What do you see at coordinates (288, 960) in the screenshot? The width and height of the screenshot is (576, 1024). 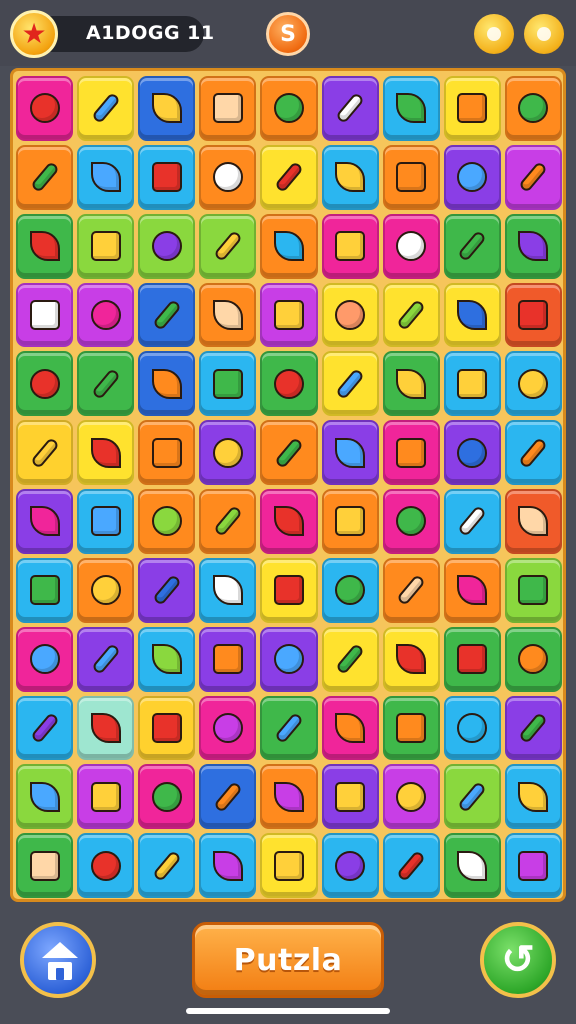 I see `puzzle-button: Putzla` at bounding box center [288, 960].